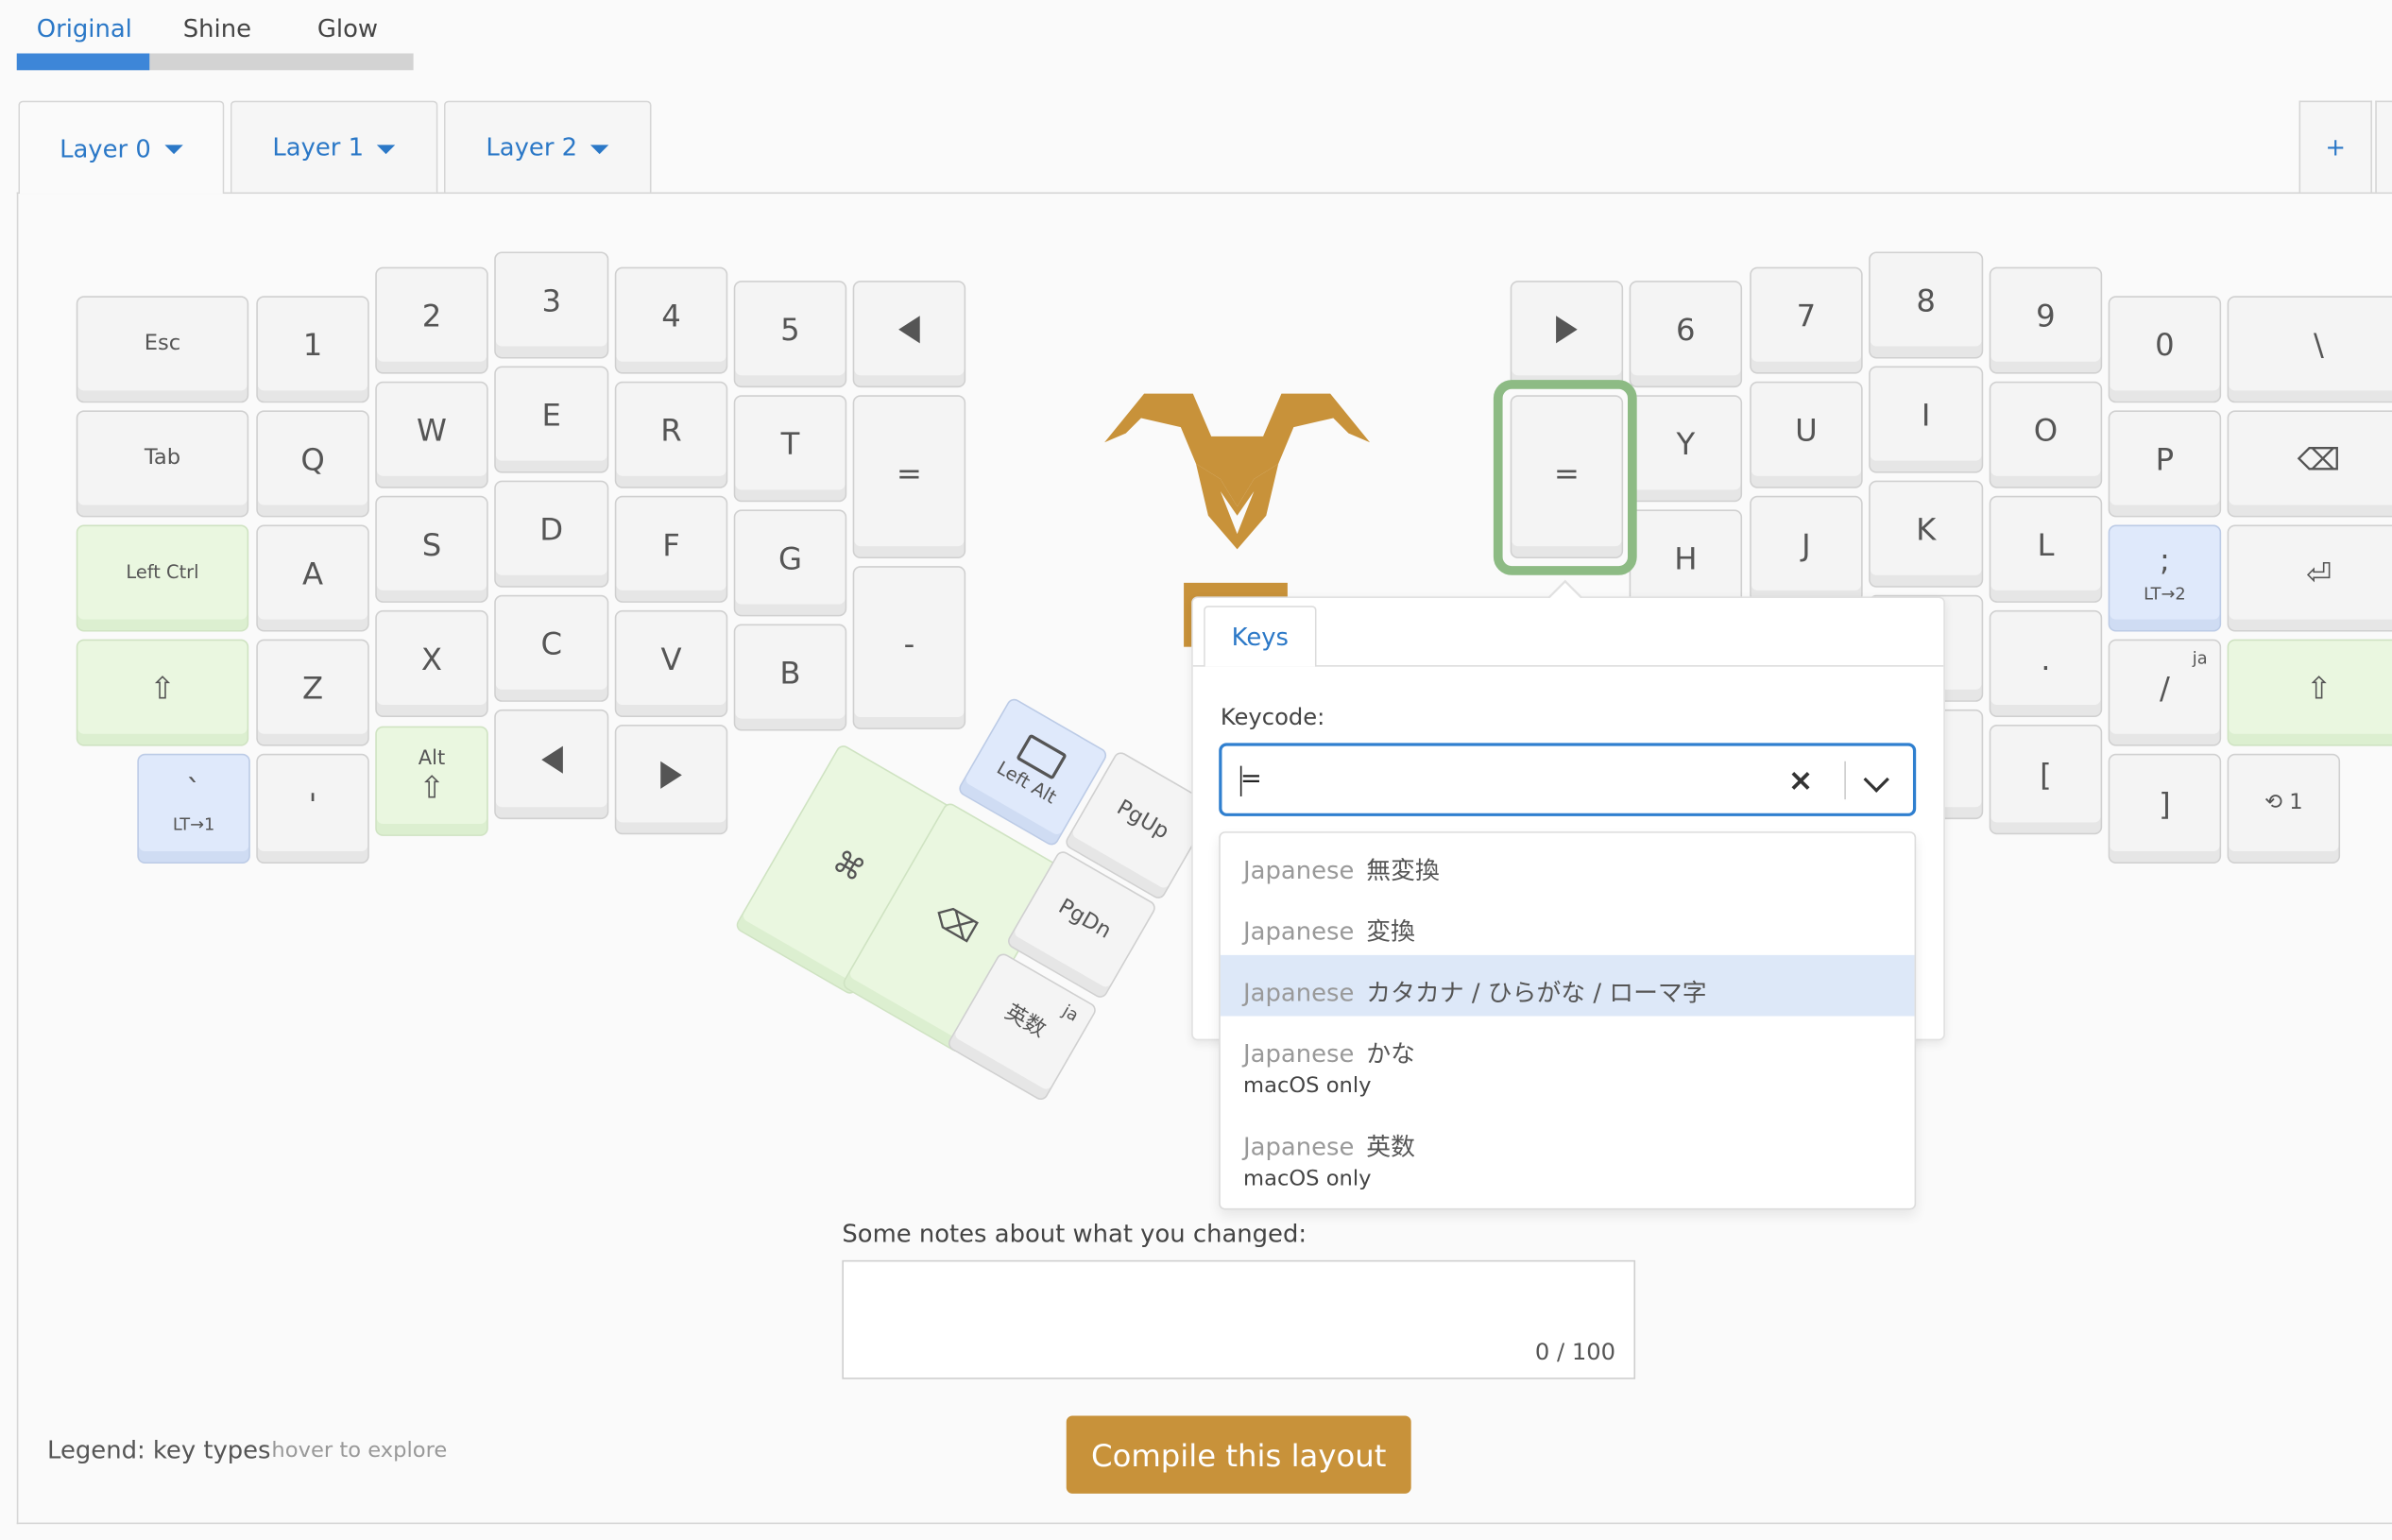 Image resolution: width=2392 pixels, height=1540 pixels. I want to click on notes-counter: 0 / 100, so click(1575, 1352).